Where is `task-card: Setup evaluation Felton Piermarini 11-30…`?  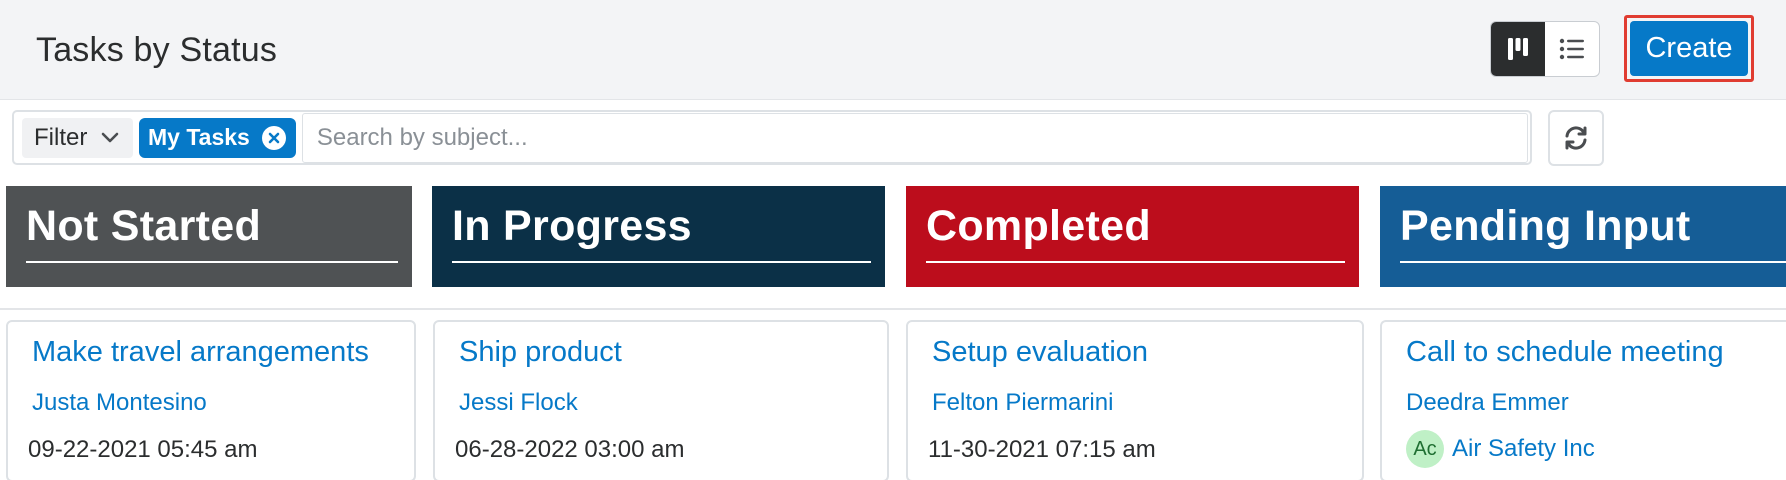 task-card: Setup evaluation Felton Piermarini 11-30… is located at coordinates (1135, 400).